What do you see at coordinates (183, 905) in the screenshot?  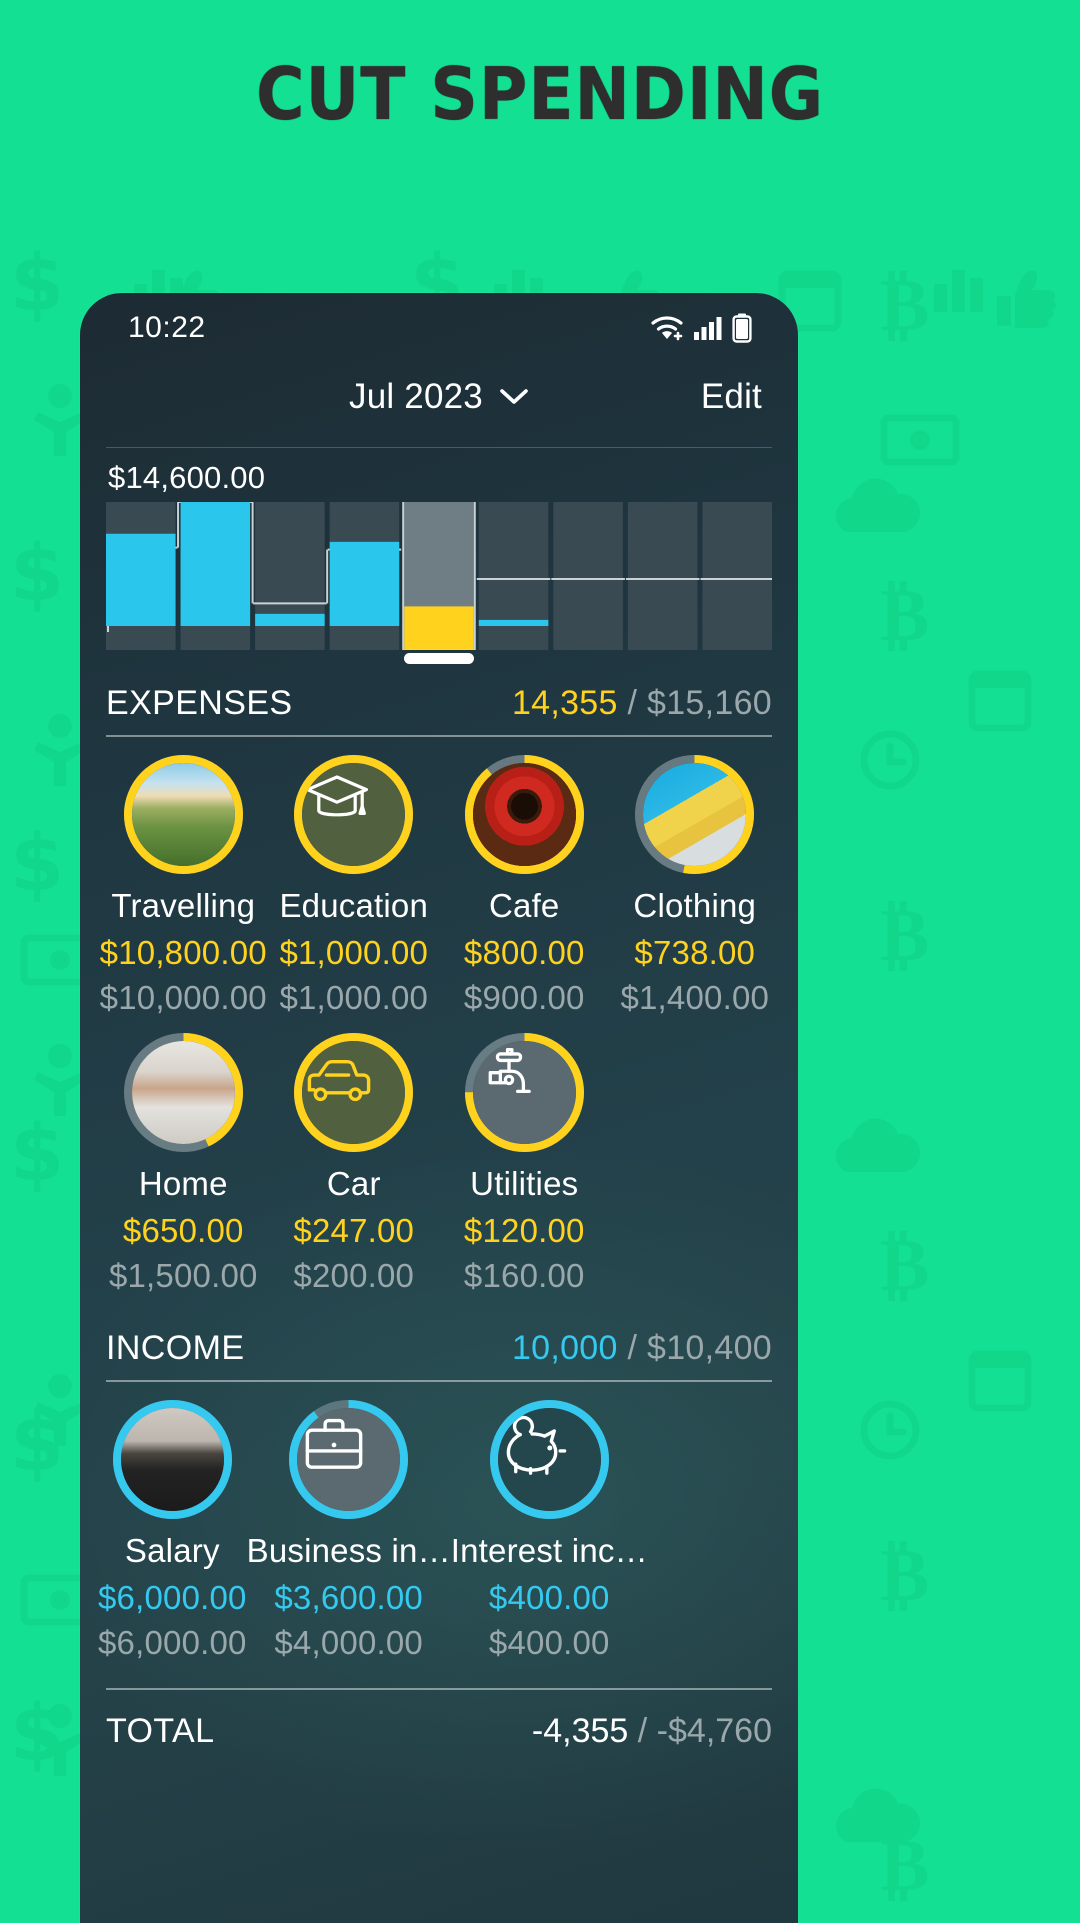 I see `category-name: Travelling` at bounding box center [183, 905].